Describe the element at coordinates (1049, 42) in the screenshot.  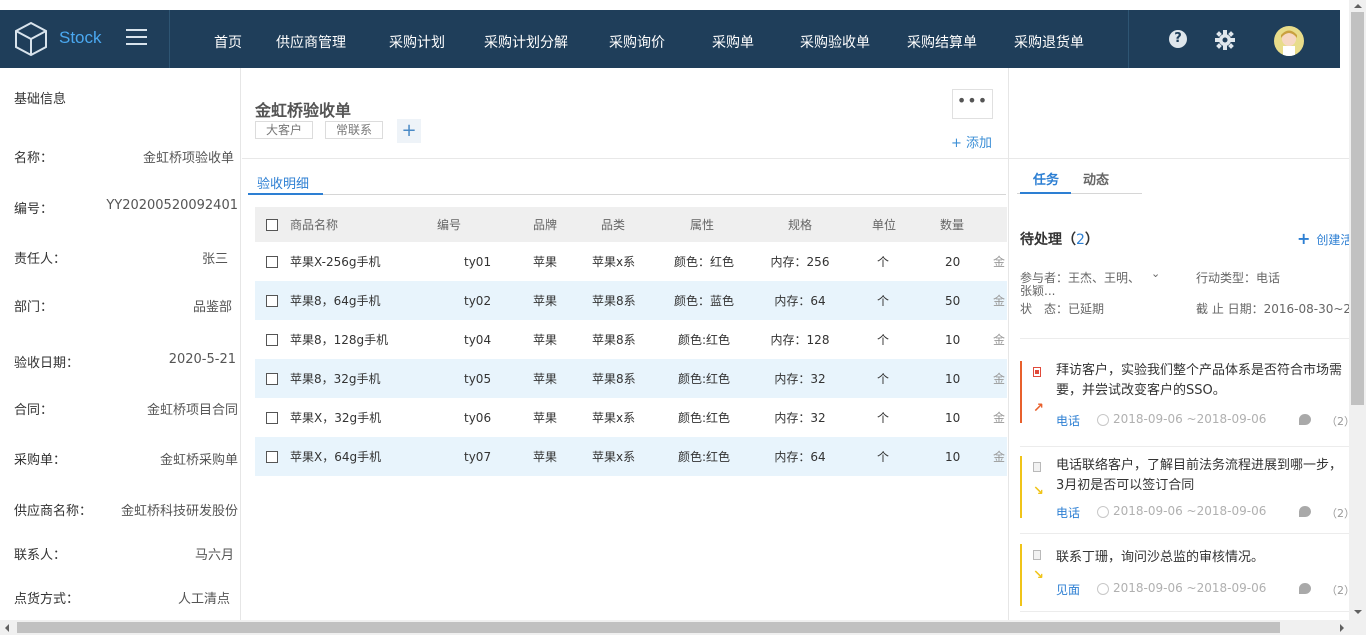
I see `nav-item-return: 采购退货单` at that location.